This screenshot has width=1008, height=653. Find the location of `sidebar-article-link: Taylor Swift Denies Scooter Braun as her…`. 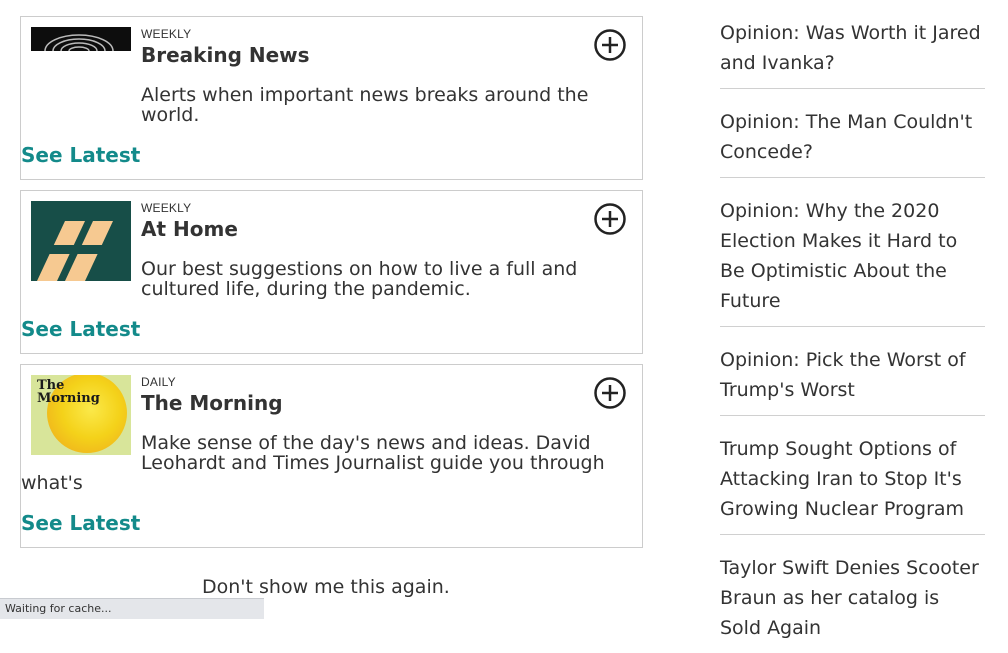

sidebar-article-link: Taylor Swift Denies Scooter Braun as her… is located at coordinates (852, 594).